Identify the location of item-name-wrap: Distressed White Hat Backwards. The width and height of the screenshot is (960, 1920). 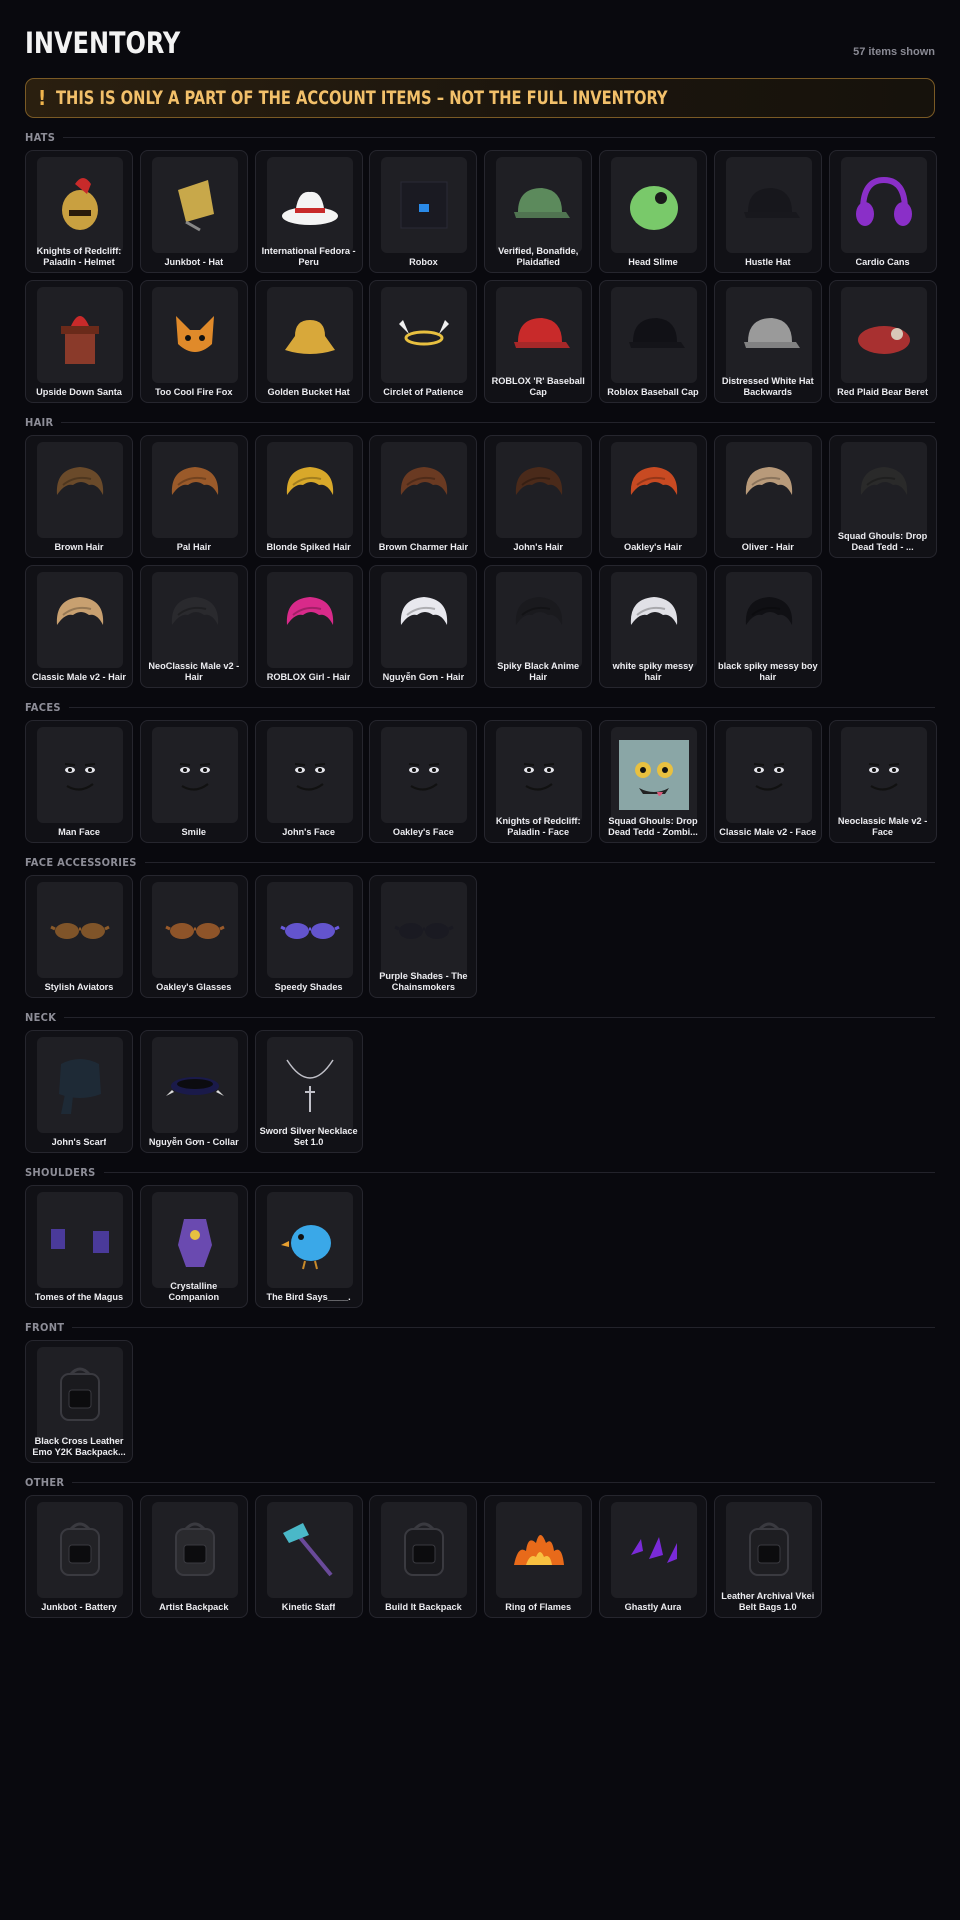
(768, 386).